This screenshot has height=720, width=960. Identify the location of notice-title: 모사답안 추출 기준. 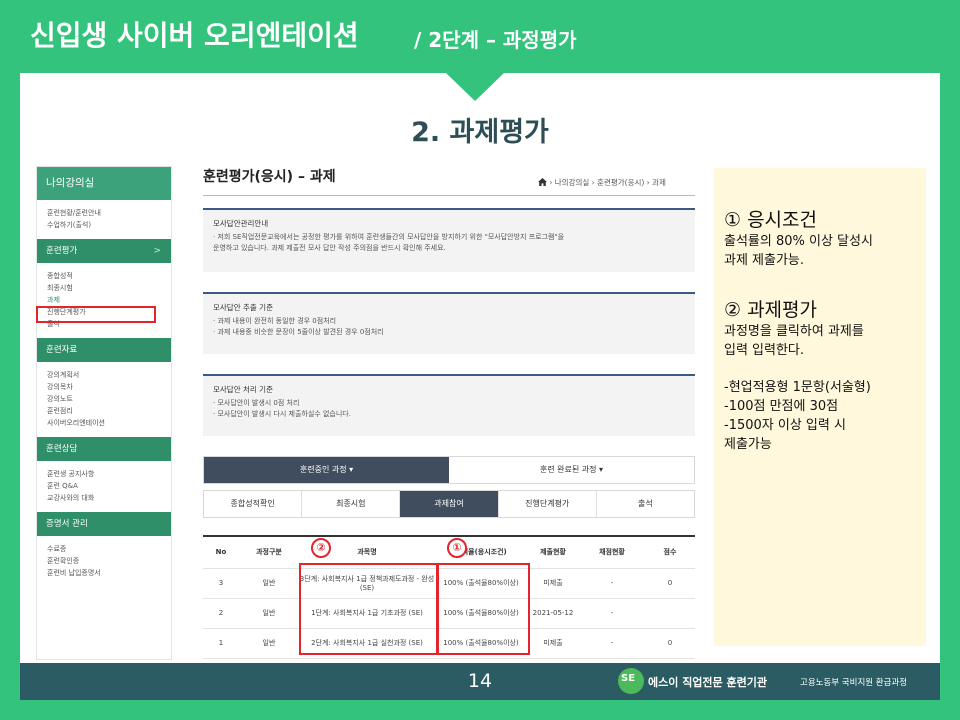
(243, 307).